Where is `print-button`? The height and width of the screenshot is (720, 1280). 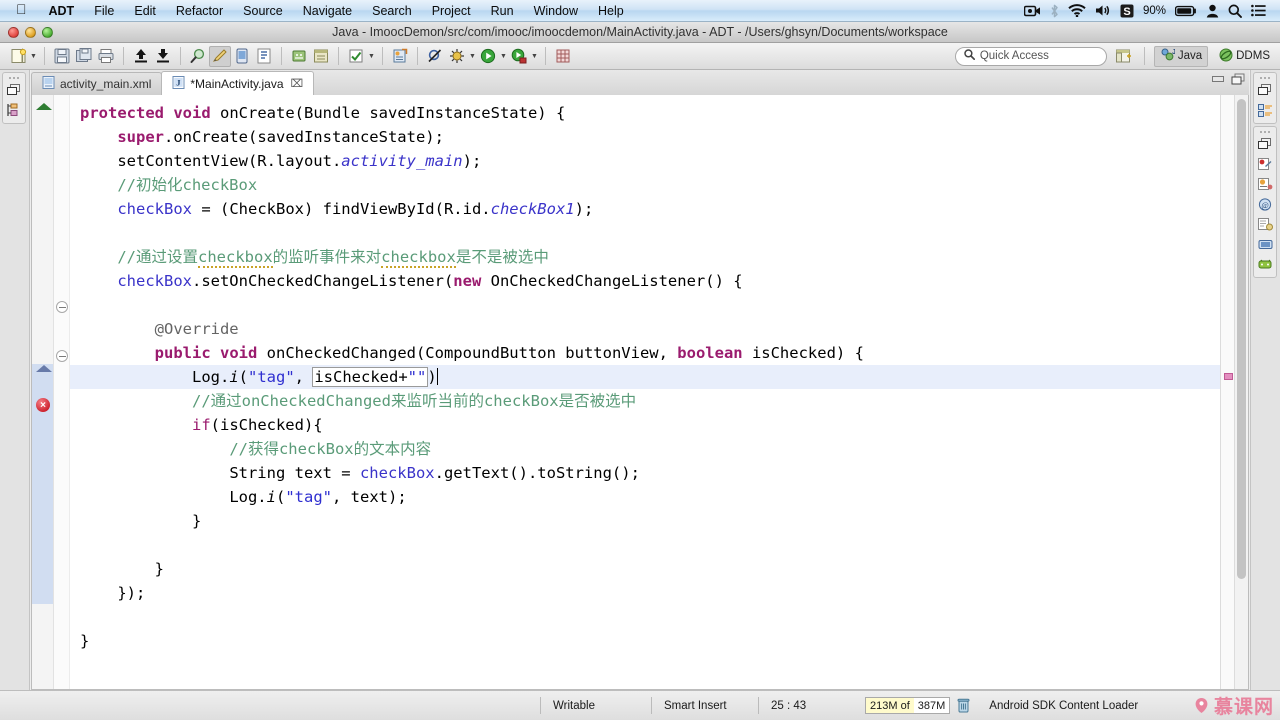 print-button is located at coordinates (106, 56).